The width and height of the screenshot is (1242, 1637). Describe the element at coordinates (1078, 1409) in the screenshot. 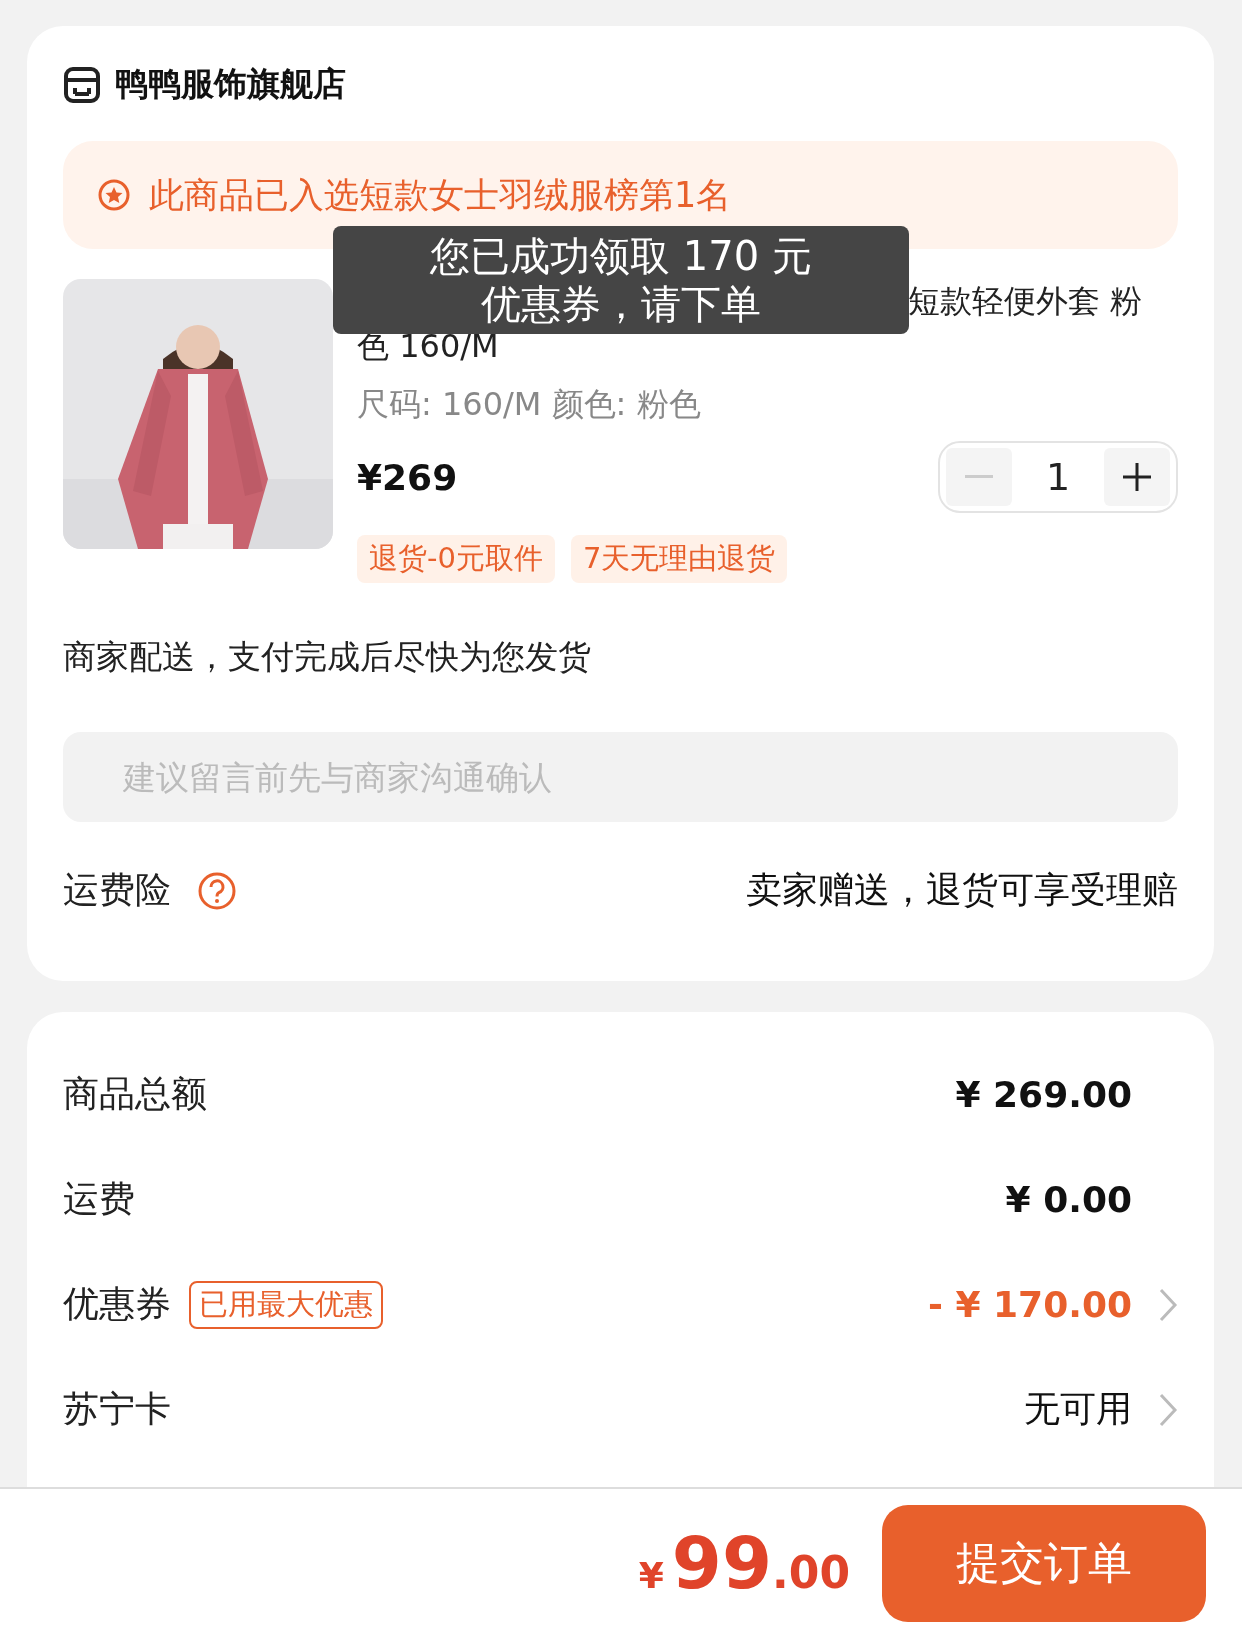

I see `summary-value: 无可用` at that location.